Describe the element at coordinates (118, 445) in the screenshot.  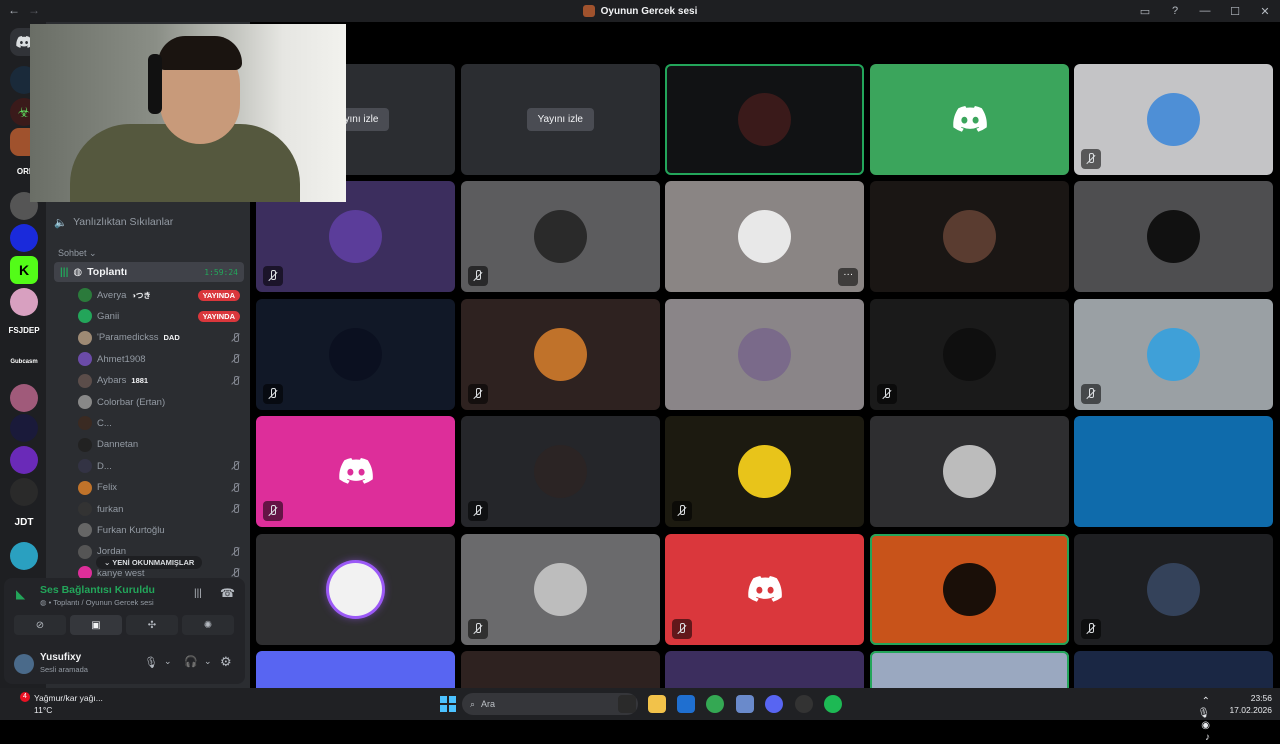
I see `member-name: Dannetan` at that location.